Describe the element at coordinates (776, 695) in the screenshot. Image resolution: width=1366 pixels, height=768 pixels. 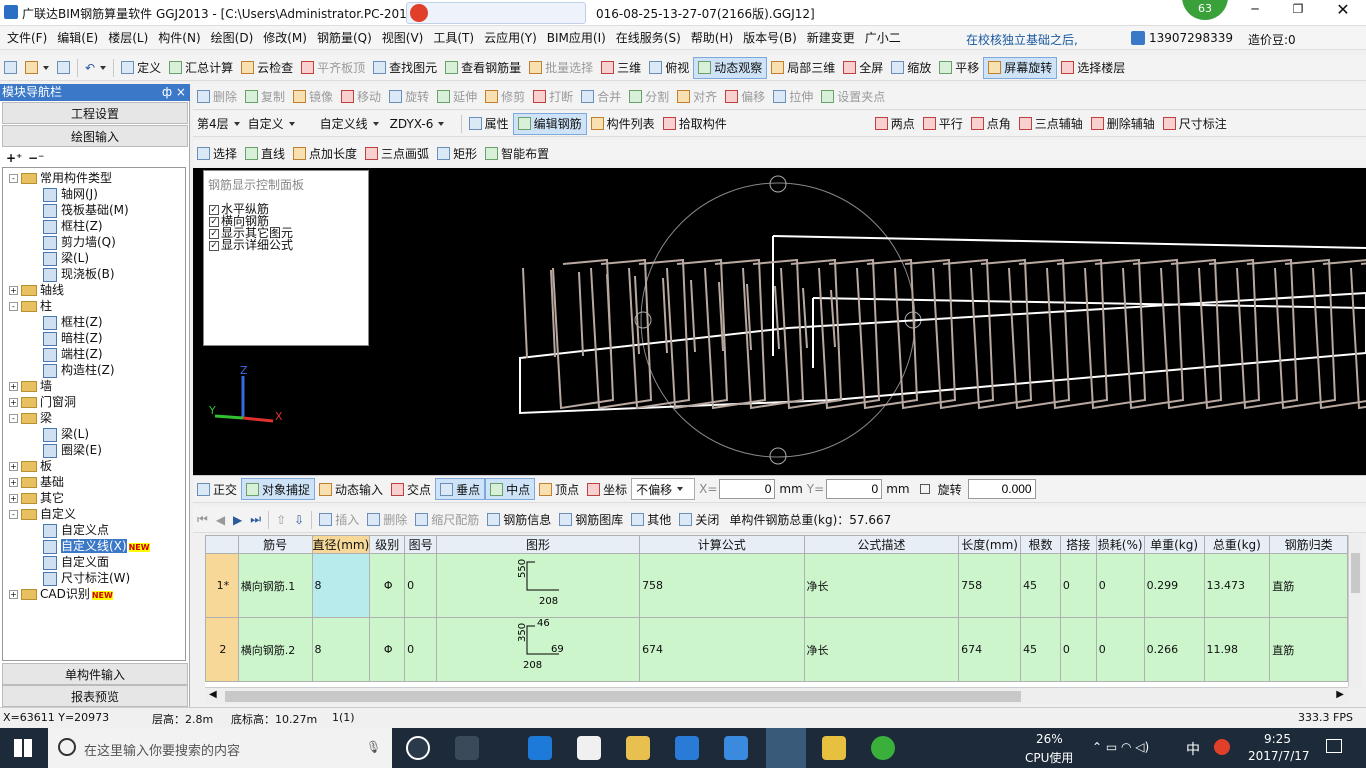
I see `table-hscroll: ◀ ▶` at that location.